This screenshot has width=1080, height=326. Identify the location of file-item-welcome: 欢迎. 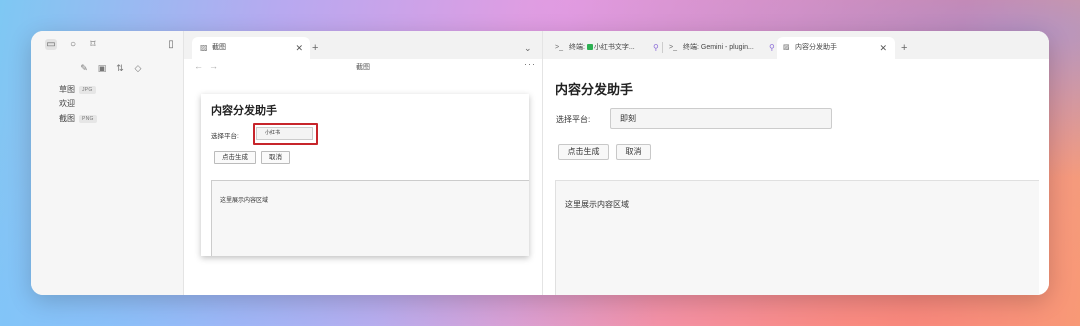
(67, 104).